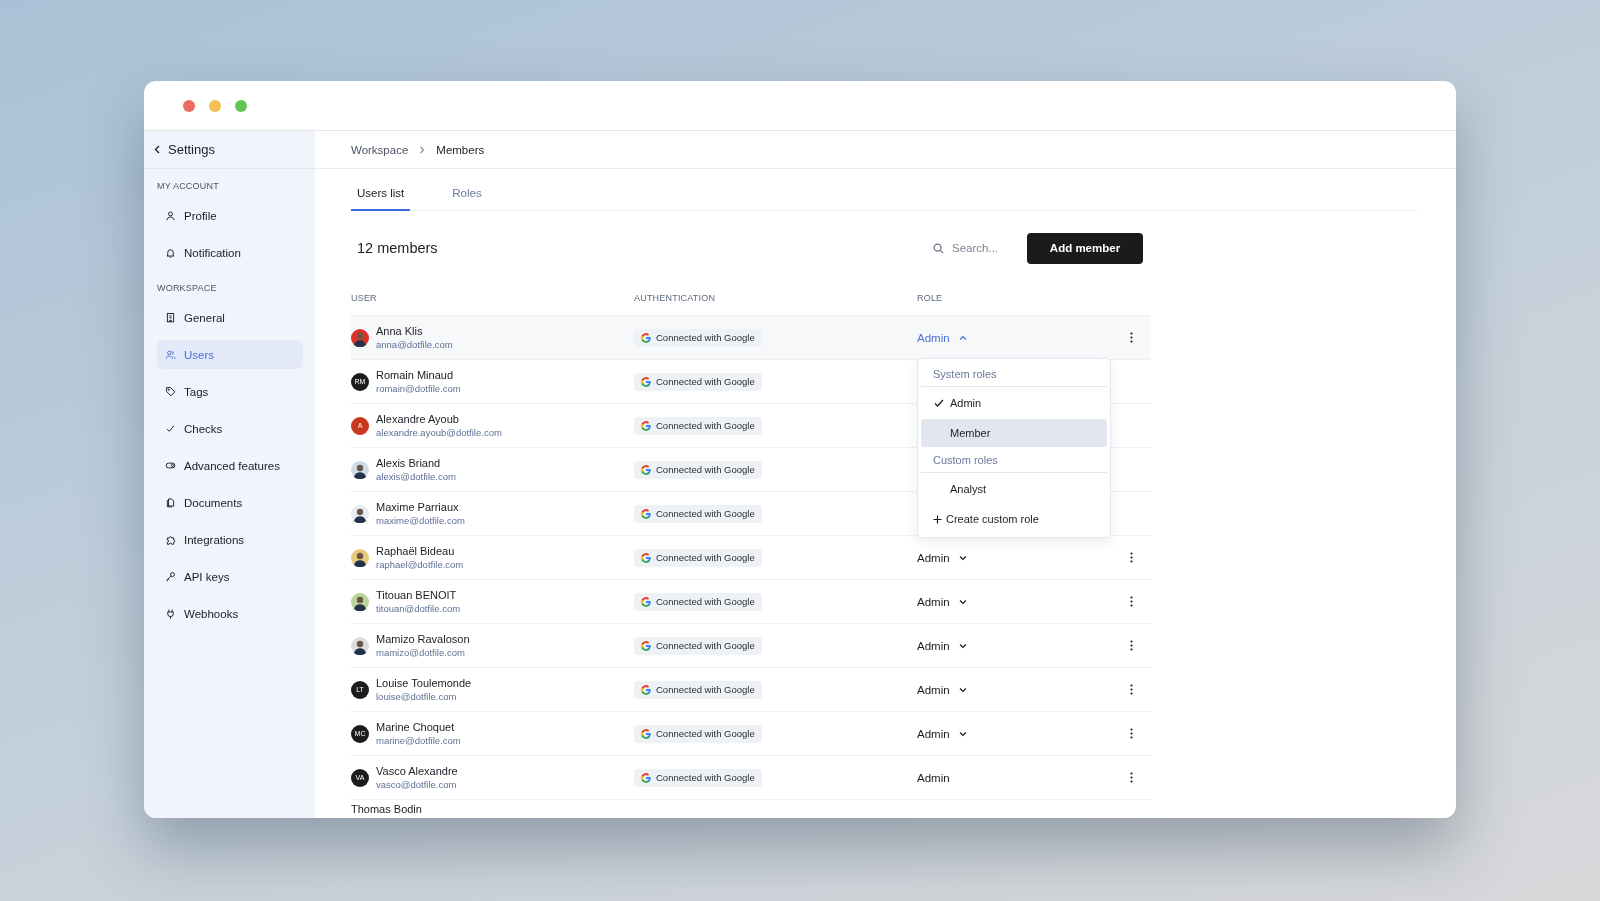 The width and height of the screenshot is (1600, 901). I want to click on menu-section-title: Custom roles, so click(1014, 460).